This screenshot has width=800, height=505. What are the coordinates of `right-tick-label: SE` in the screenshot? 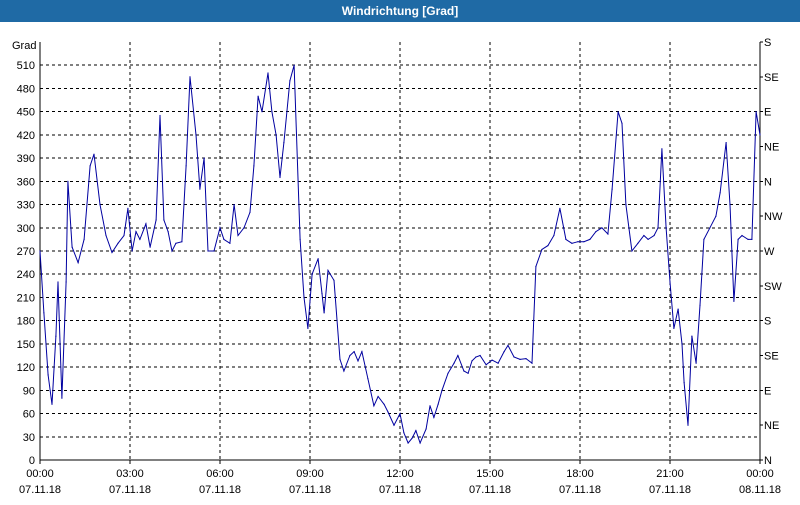 It's located at (771, 78).